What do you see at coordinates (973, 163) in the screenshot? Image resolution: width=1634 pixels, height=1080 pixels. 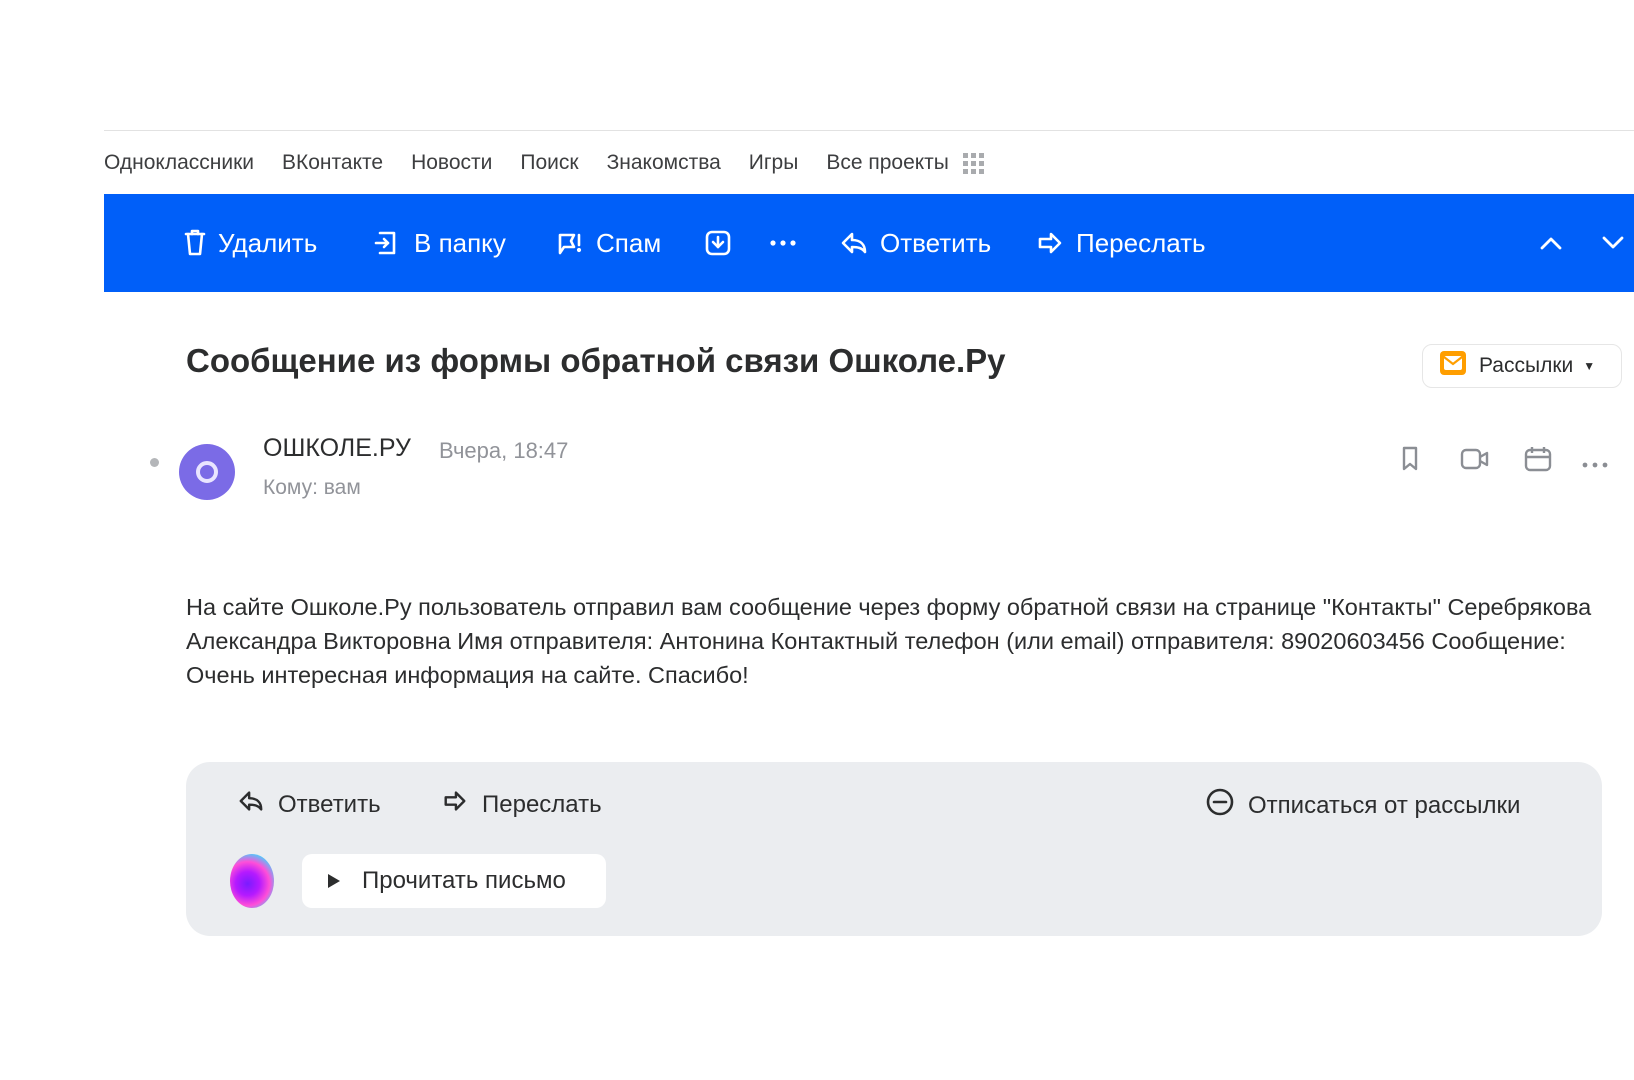 I see `grid-icon` at bounding box center [973, 163].